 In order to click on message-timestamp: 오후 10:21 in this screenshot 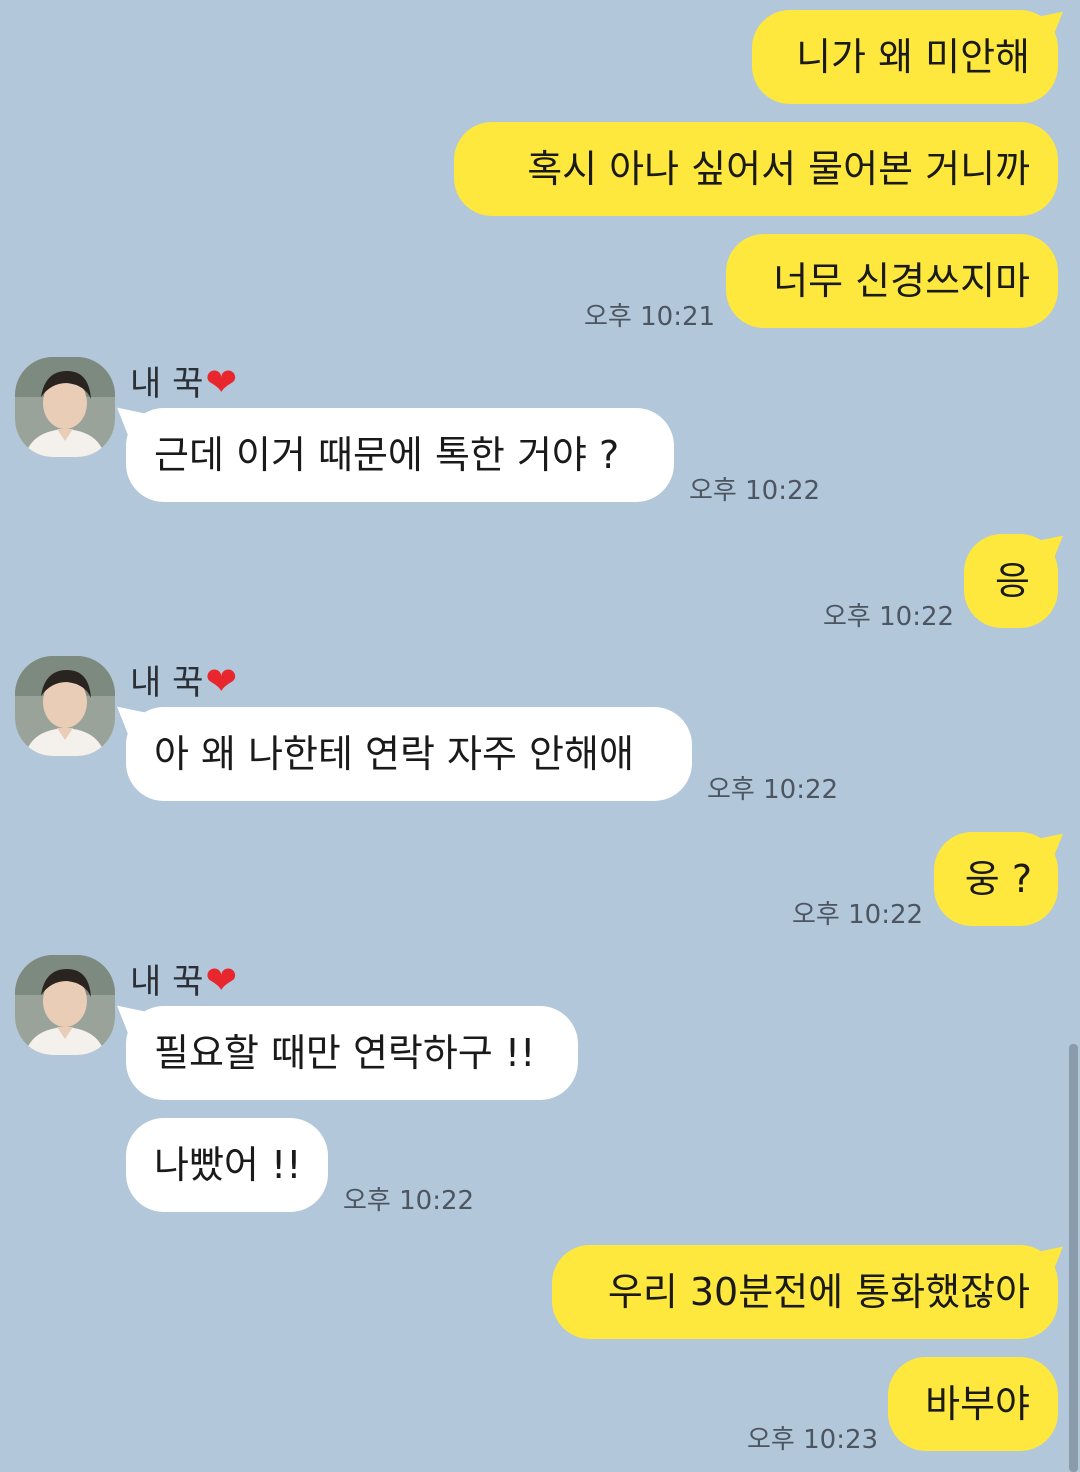, I will do `click(650, 317)`.